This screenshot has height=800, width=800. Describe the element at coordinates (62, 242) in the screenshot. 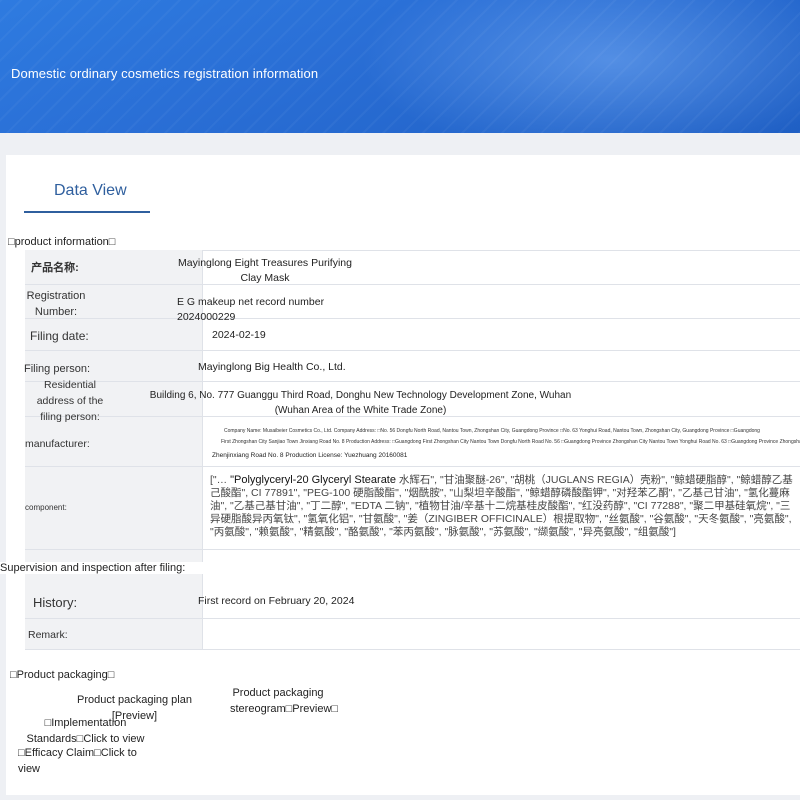

I see `section-product-information: □product information□` at that location.